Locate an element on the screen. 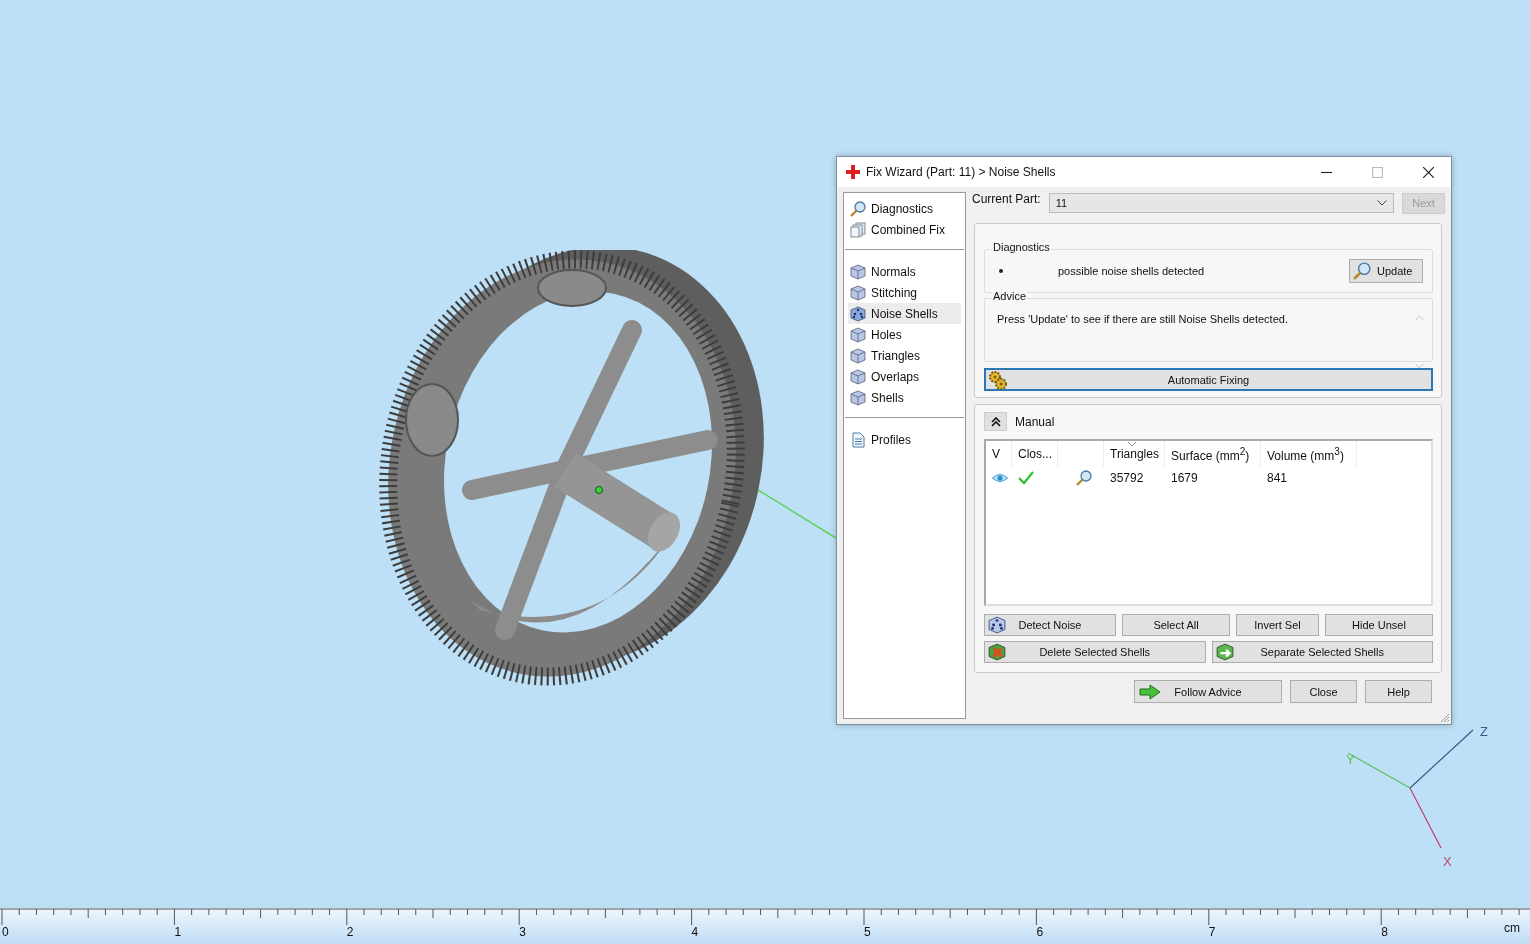 The height and width of the screenshot is (944, 1530). field-label: Current Part: is located at coordinates (1006, 199).